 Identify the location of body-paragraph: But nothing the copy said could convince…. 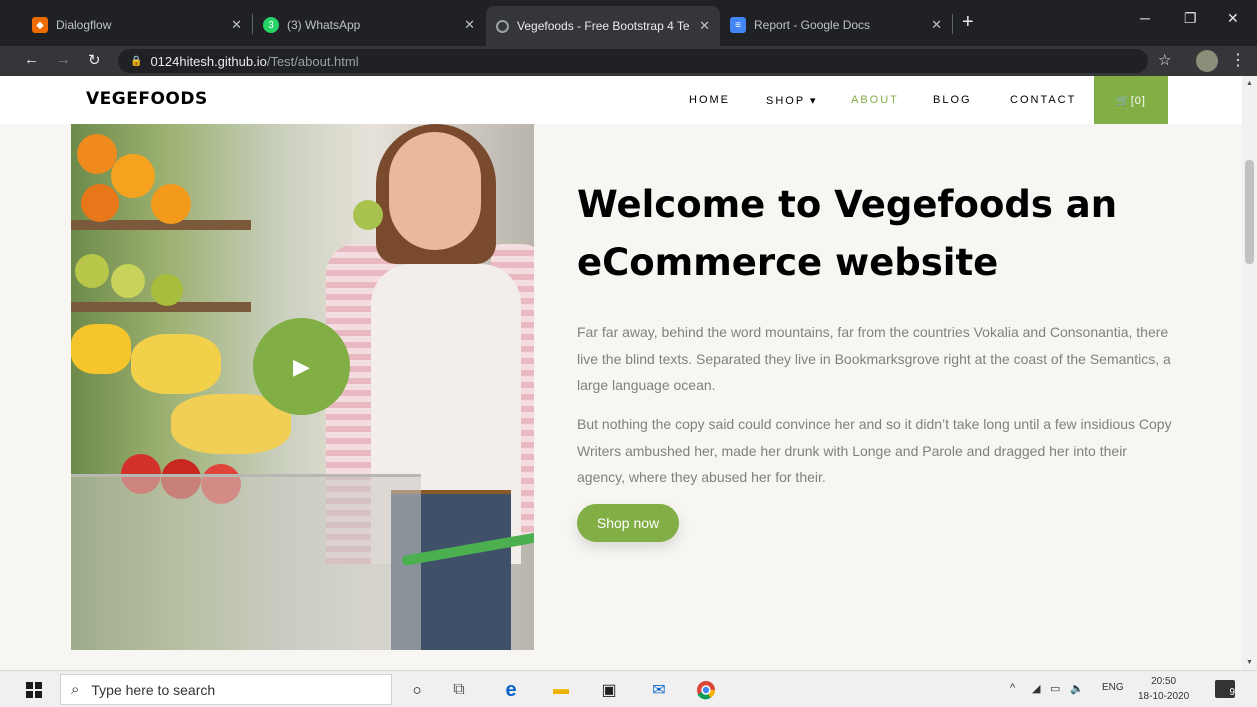
(874, 450).